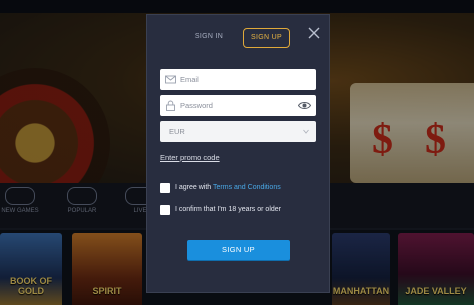 Image resolution: width=474 pixels, height=305 pixels. I want to click on currency-value: EUR, so click(177, 131).